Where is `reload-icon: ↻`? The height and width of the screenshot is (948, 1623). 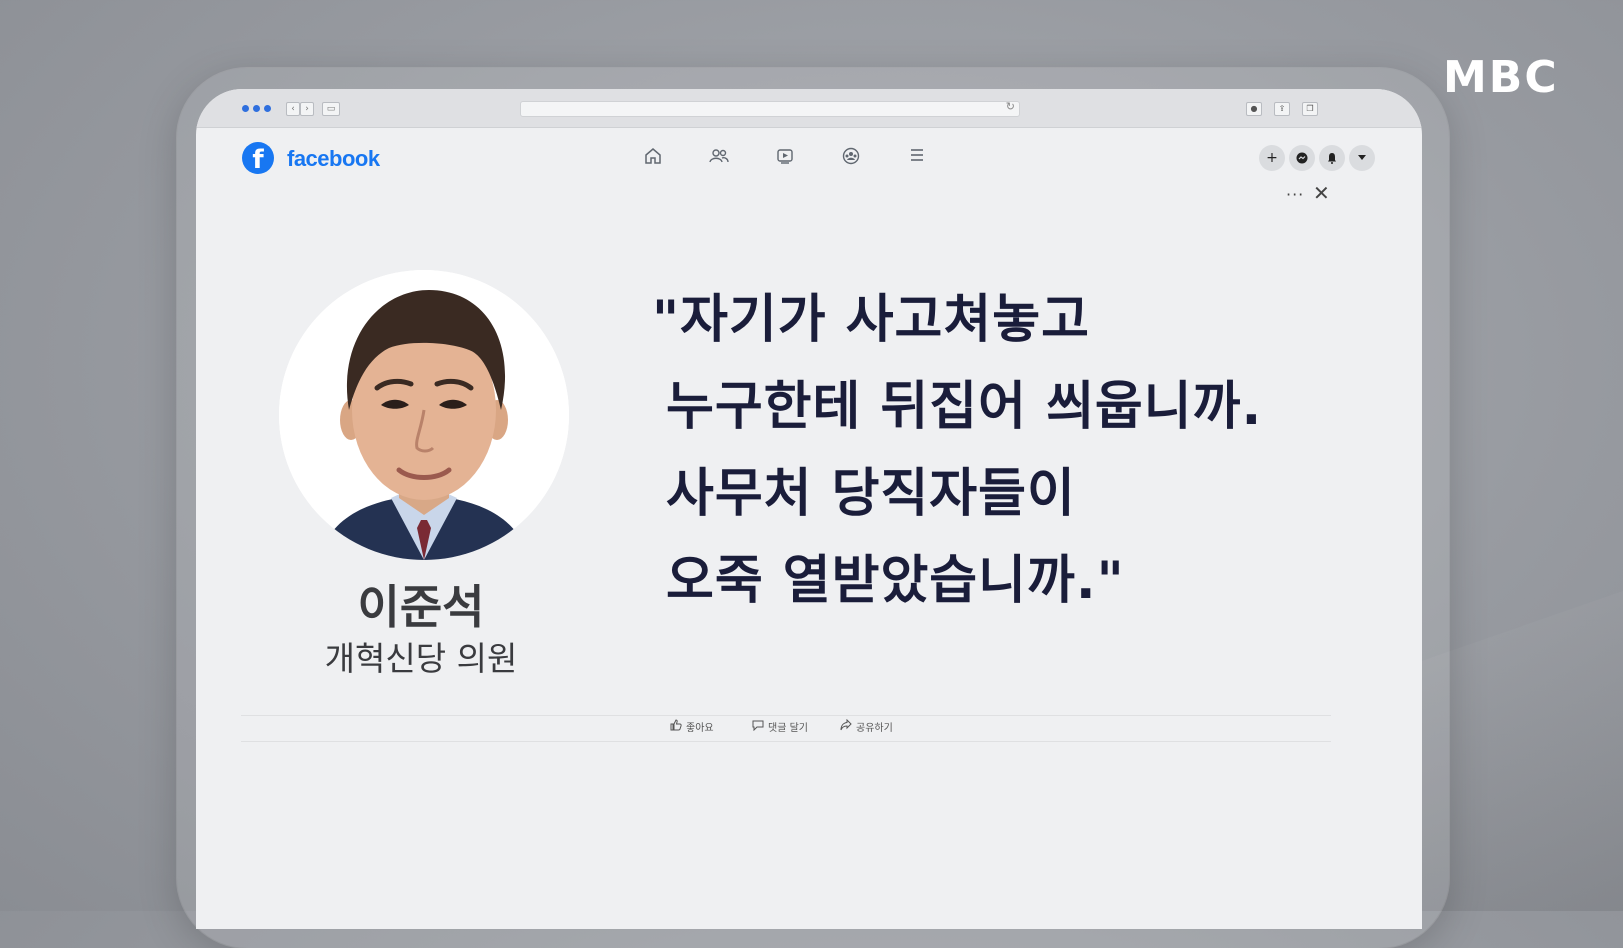
reload-icon: ↻ is located at coordinates (1010, 106).